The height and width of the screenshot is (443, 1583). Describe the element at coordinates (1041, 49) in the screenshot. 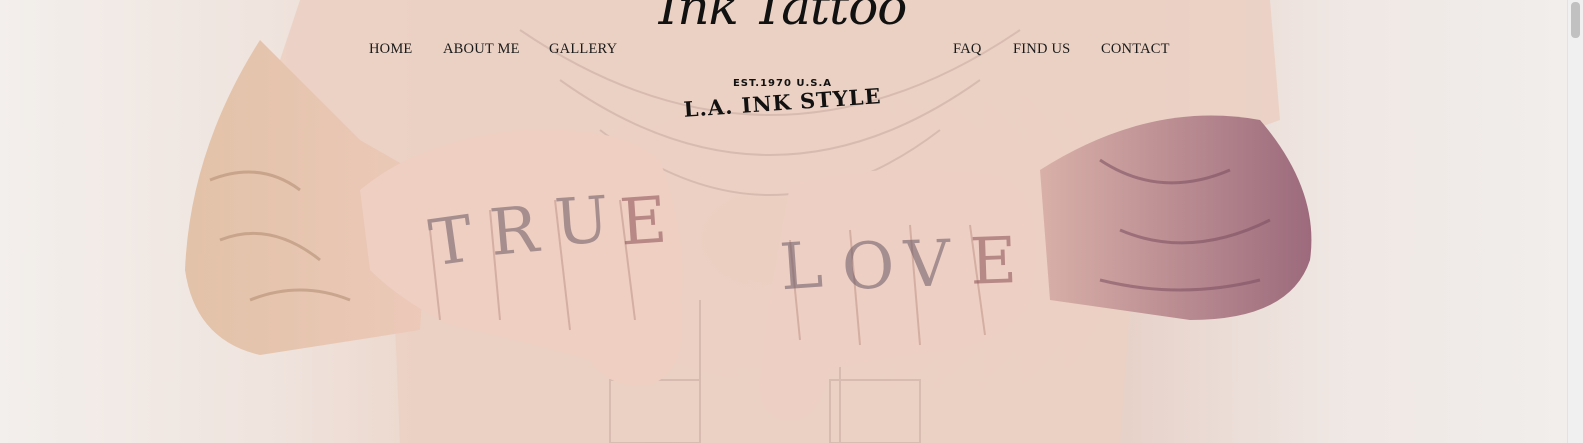

I see `nav-find-us-link: FIND US` at that location.